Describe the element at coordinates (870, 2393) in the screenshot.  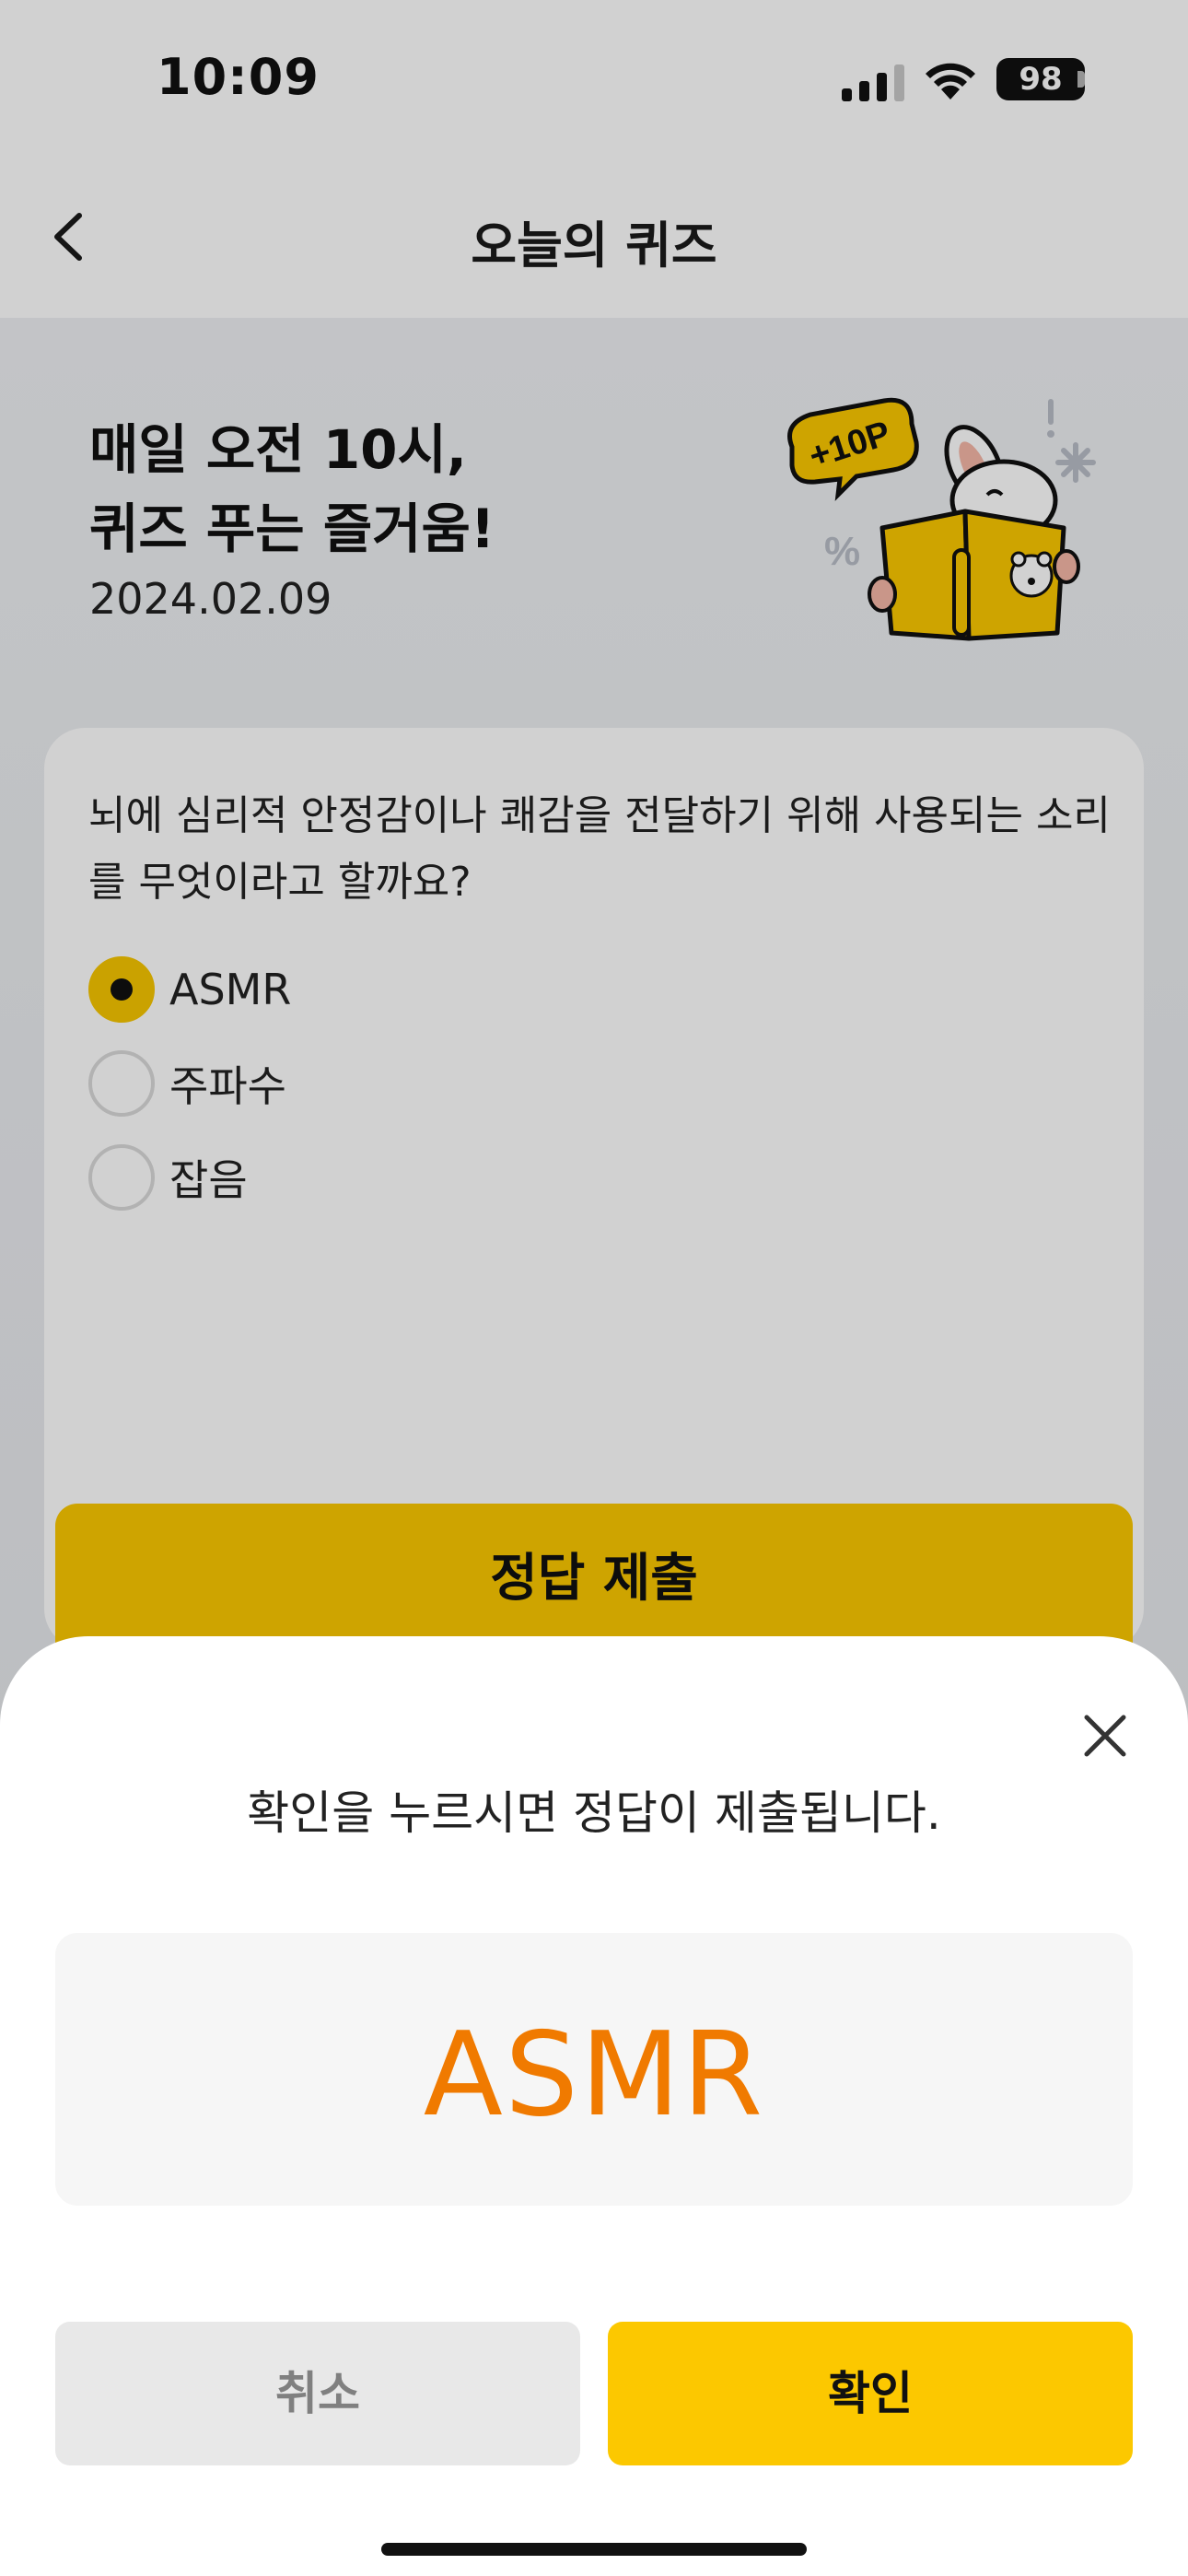
I see `confirm-button: 확인` at that location.